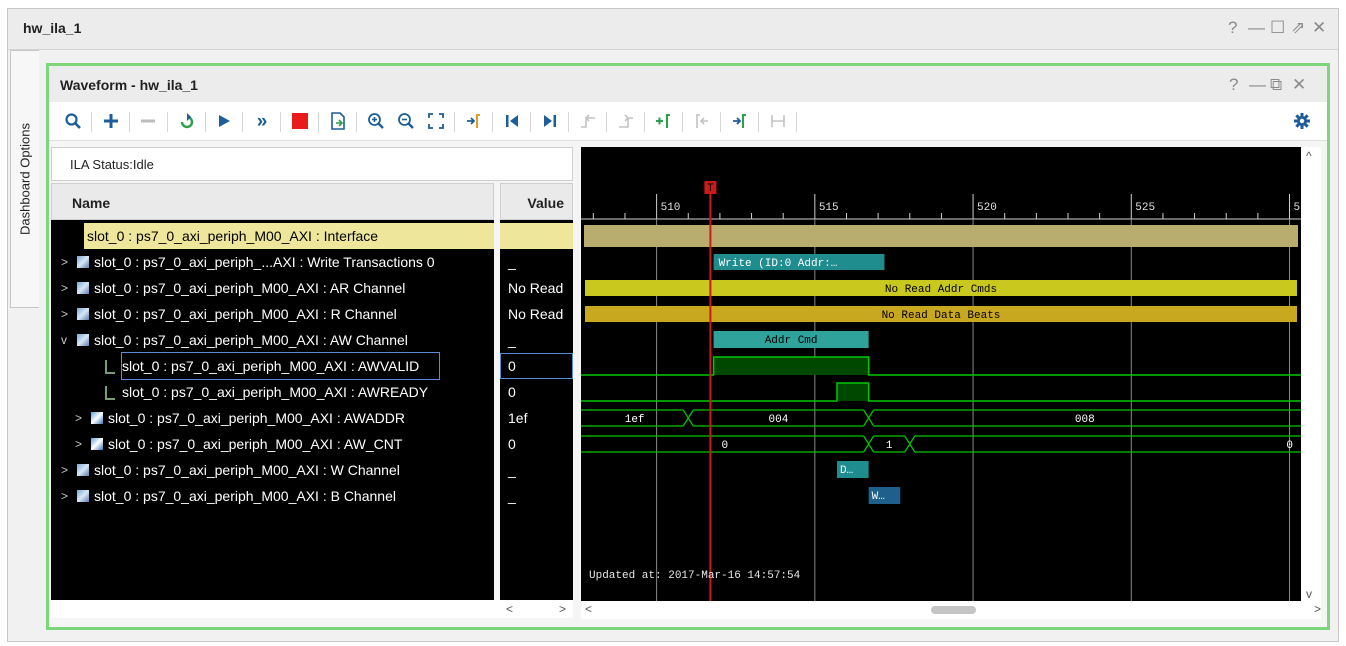 This screenshot has width=1346, height=646. Describe the element at coordinates (1309, 594) in the screenshot. I see `scroll-down-icon: v` at that location.